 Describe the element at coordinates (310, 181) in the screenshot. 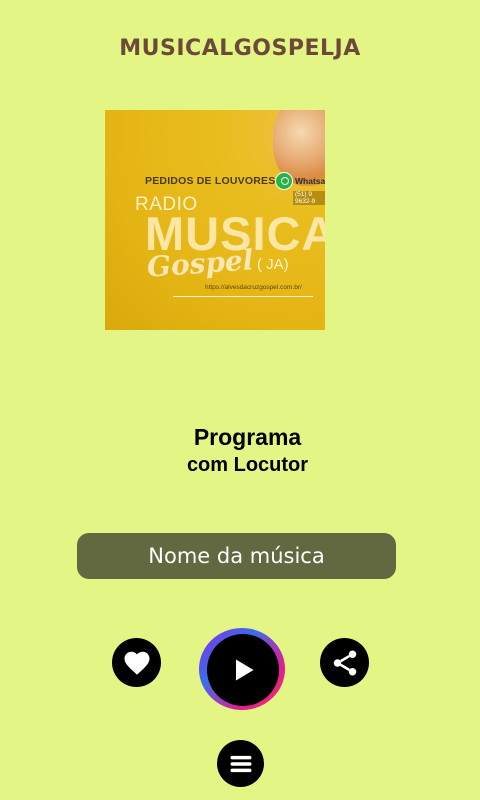

I see `cover-whatsapp-text: Whatsa` at that location.